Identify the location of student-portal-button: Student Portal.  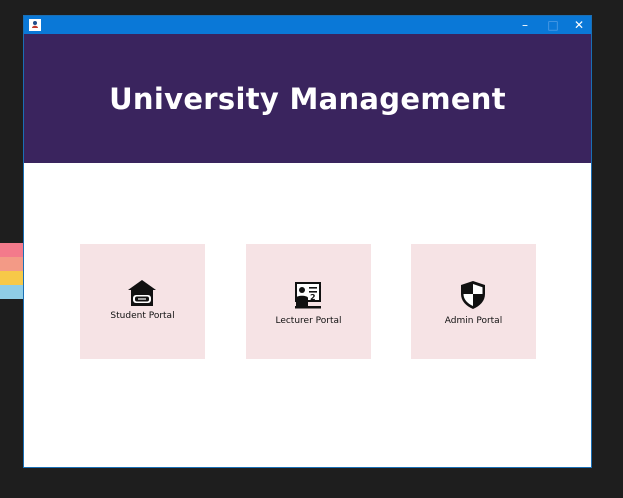
(142, 301).